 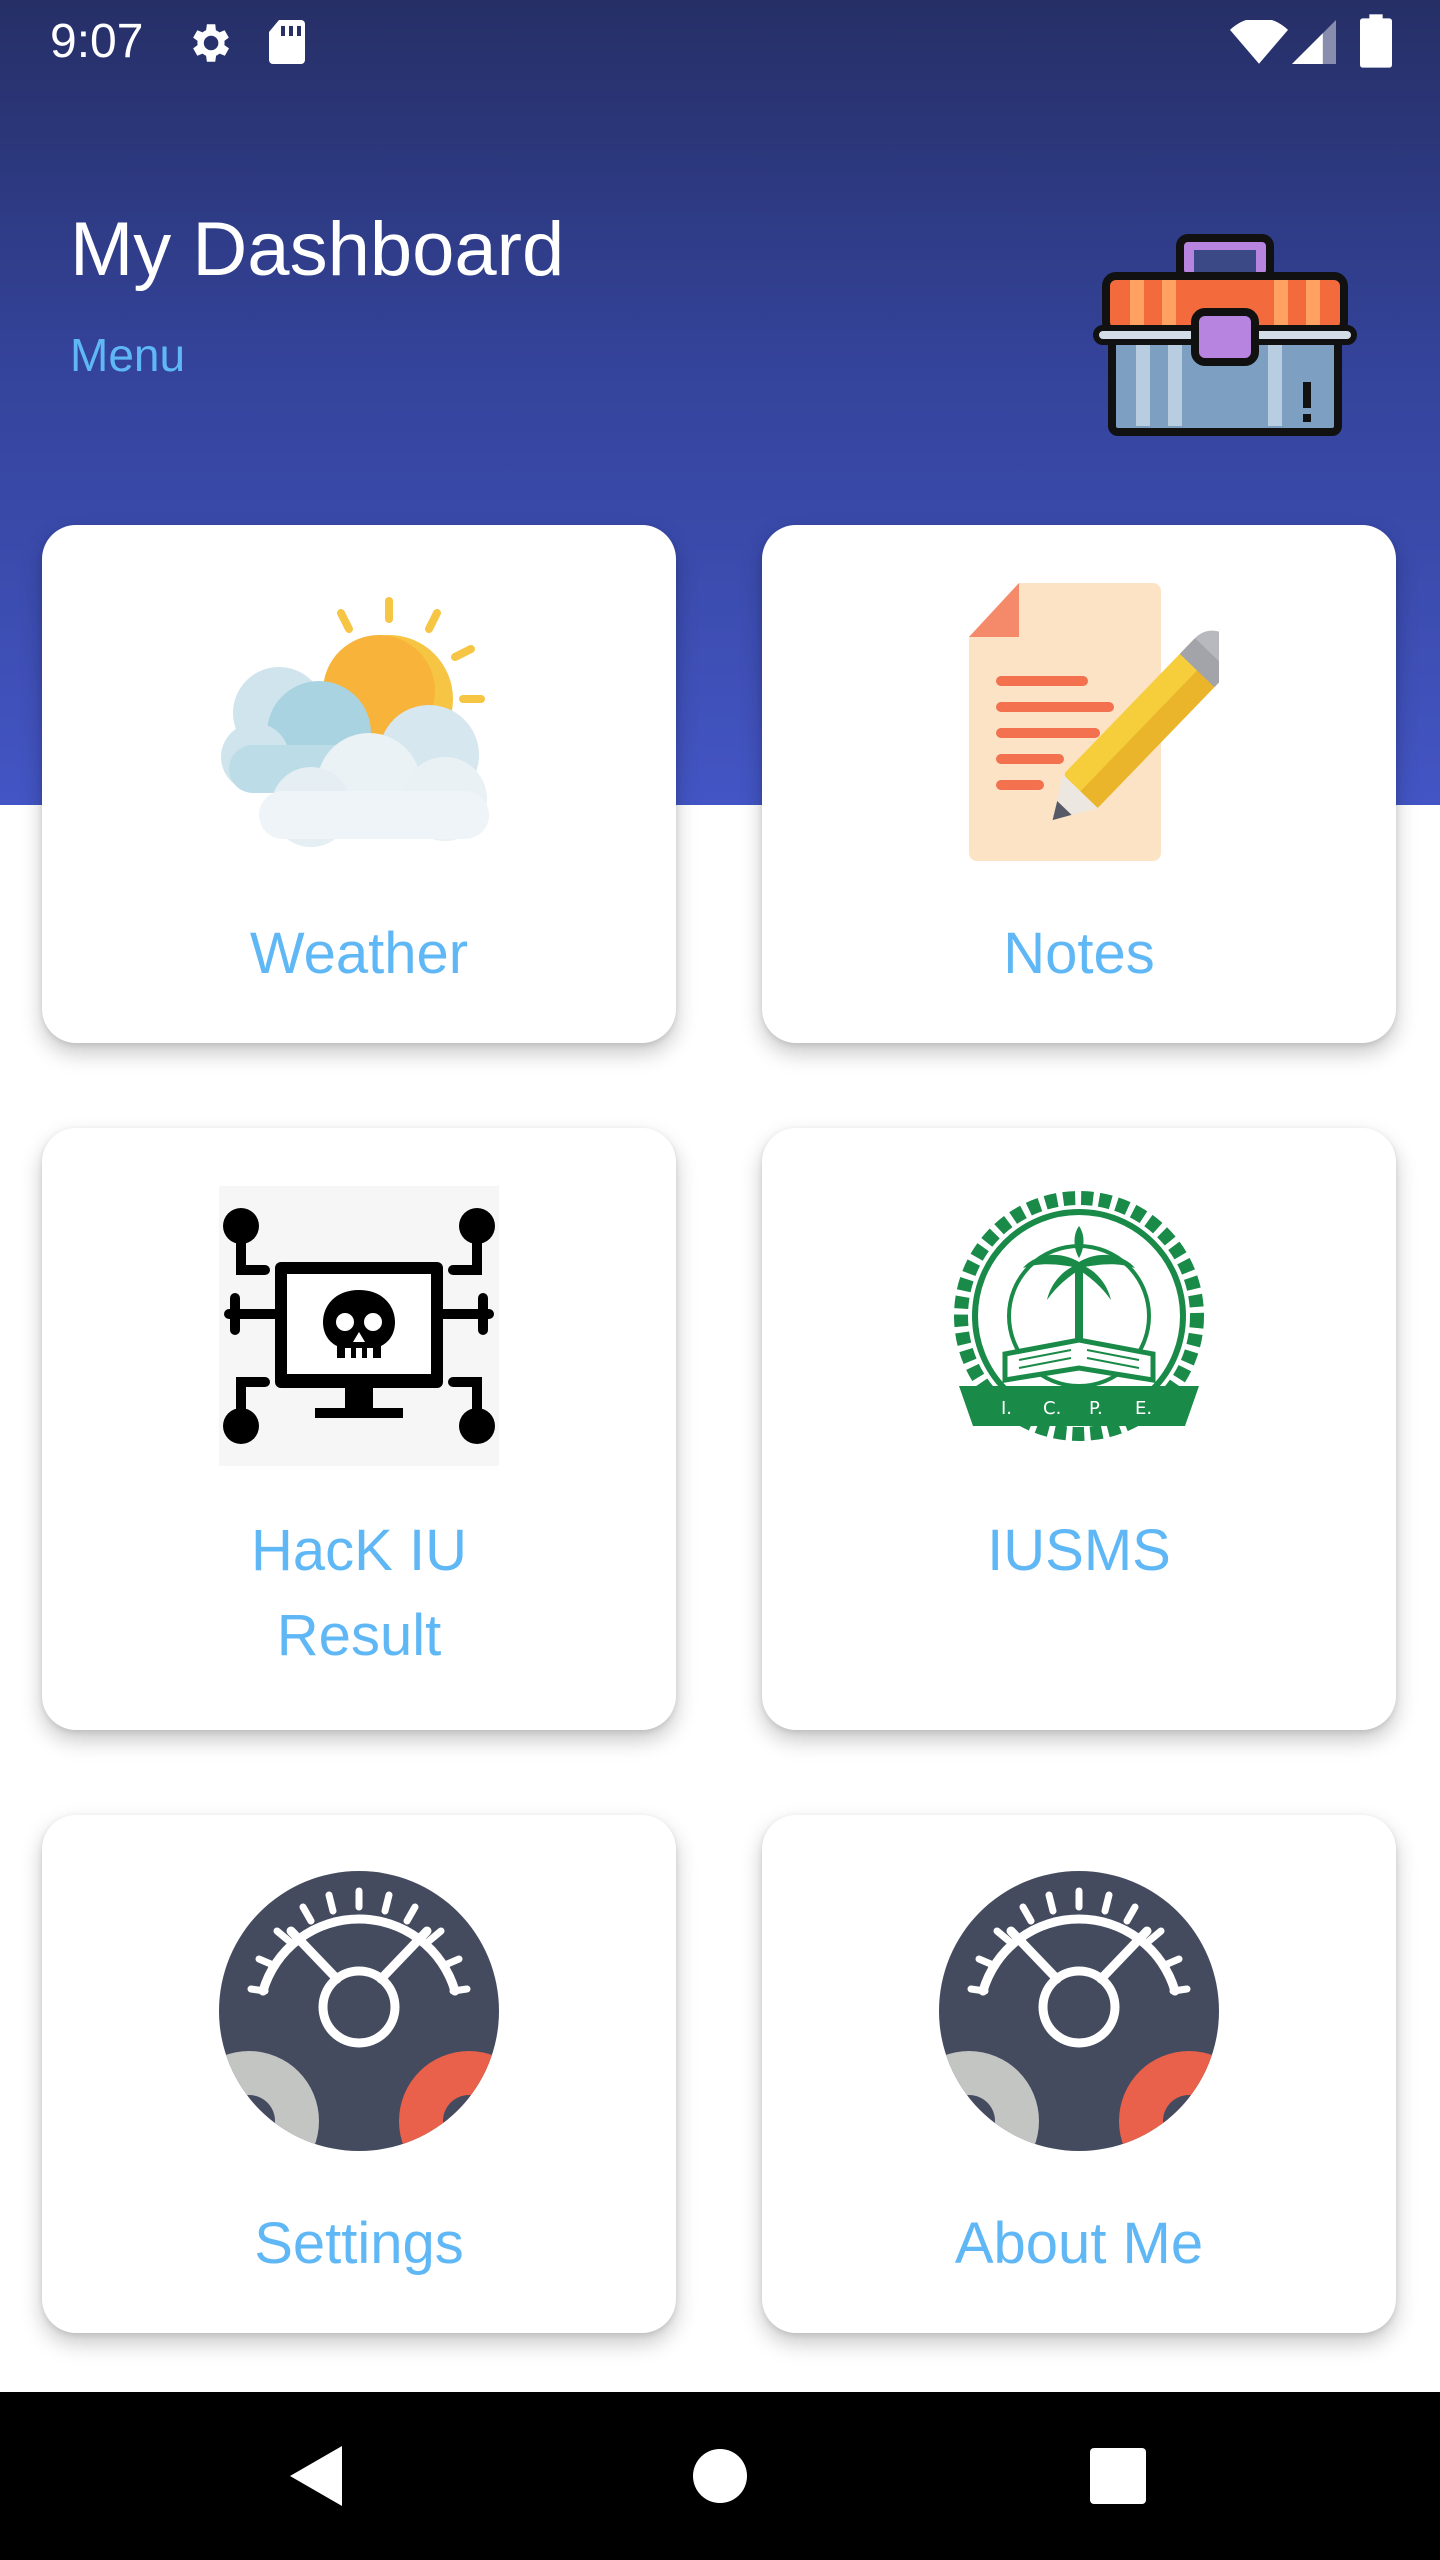 I want to click on svg-text: C., so click(x=1052, y=1408).